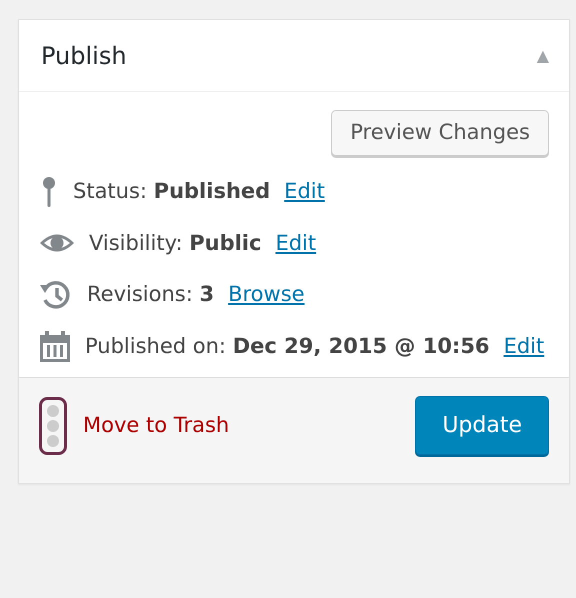 The image size is (576, 598). Describe the element at coordinates (53, 425) in the screenshot. I see `dots-icon` at that location.